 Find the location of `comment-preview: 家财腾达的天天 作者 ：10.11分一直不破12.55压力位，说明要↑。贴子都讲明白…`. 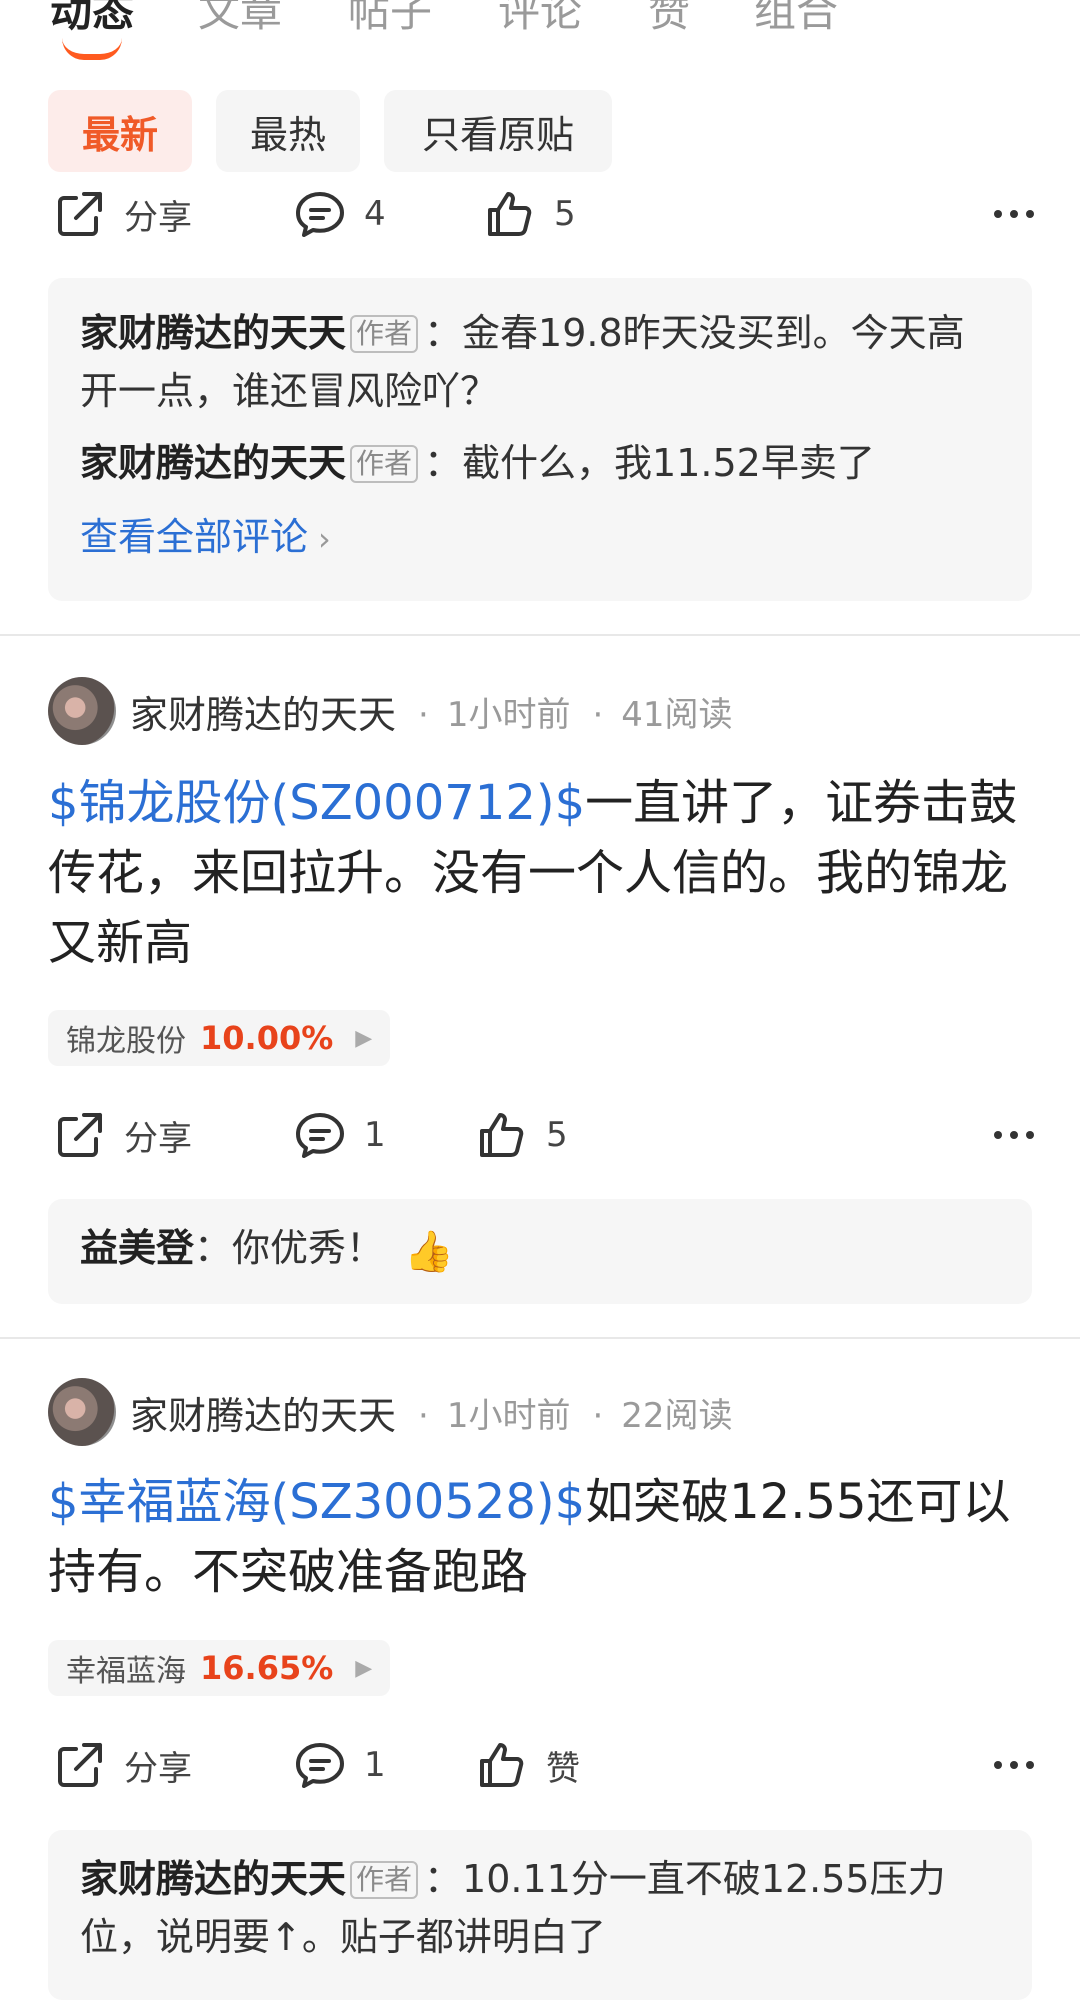

comment-preview: 家财腾达的天天 作者 ：10.11分一直不破12.55压力位，说明要↑。贴子都讲明白… is located at coordinates (540, 1915).